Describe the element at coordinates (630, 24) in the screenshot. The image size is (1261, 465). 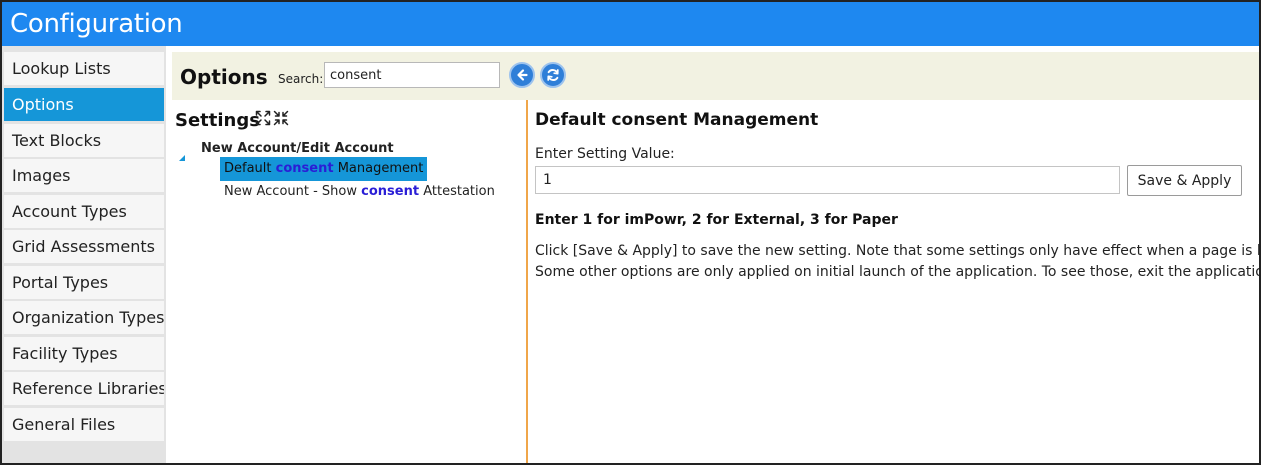
I see `title-bar: Configuration` at that location.